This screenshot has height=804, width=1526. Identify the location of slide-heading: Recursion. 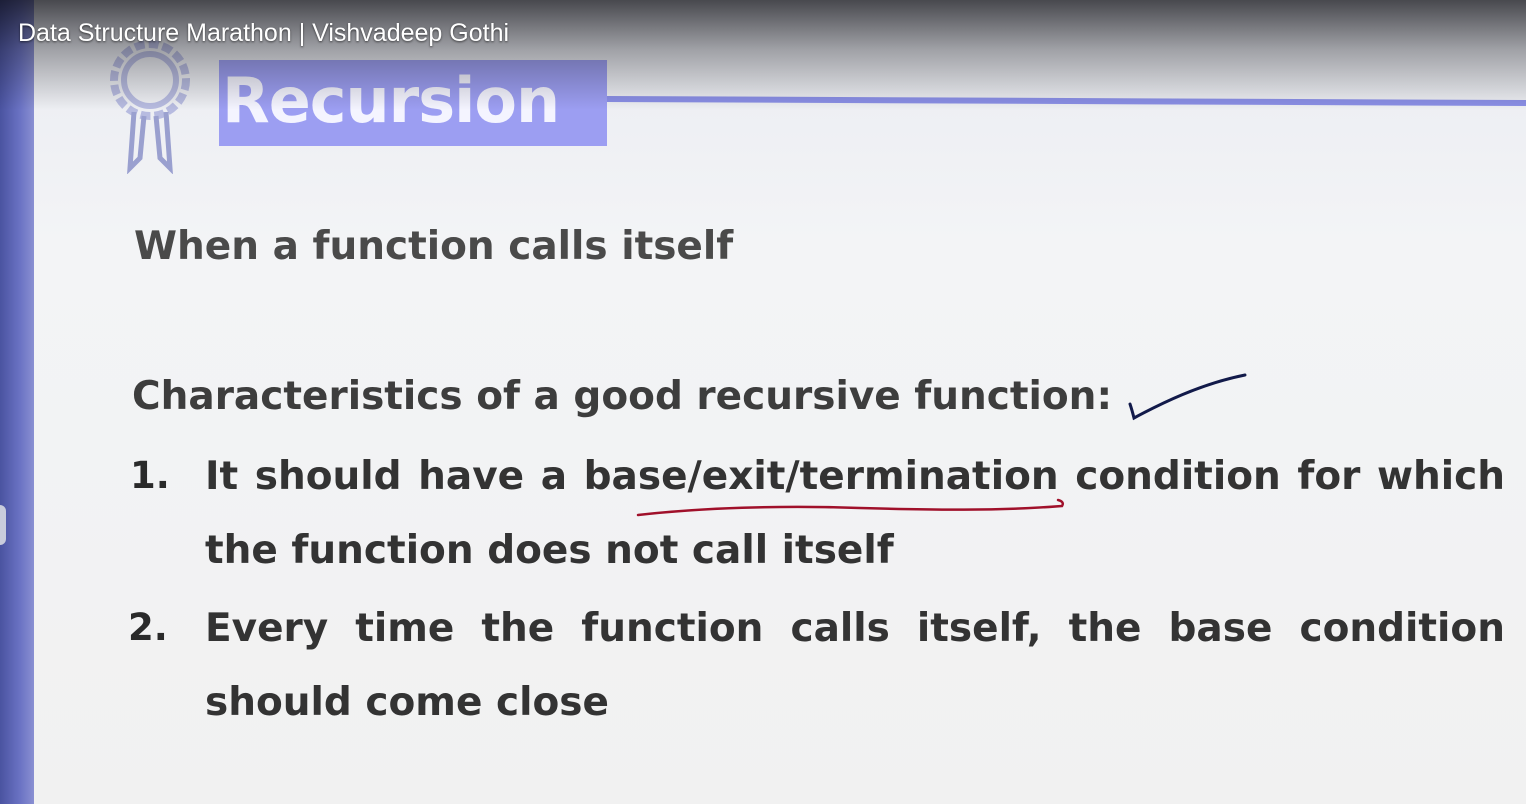
(391, 100).